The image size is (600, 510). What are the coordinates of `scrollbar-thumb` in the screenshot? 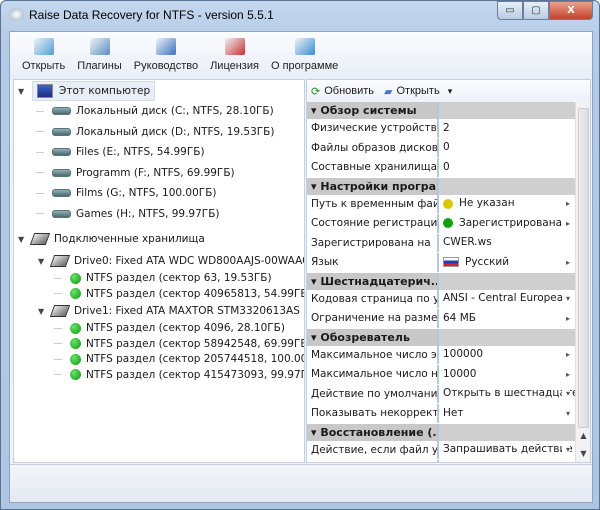 It's located at (583, 268).